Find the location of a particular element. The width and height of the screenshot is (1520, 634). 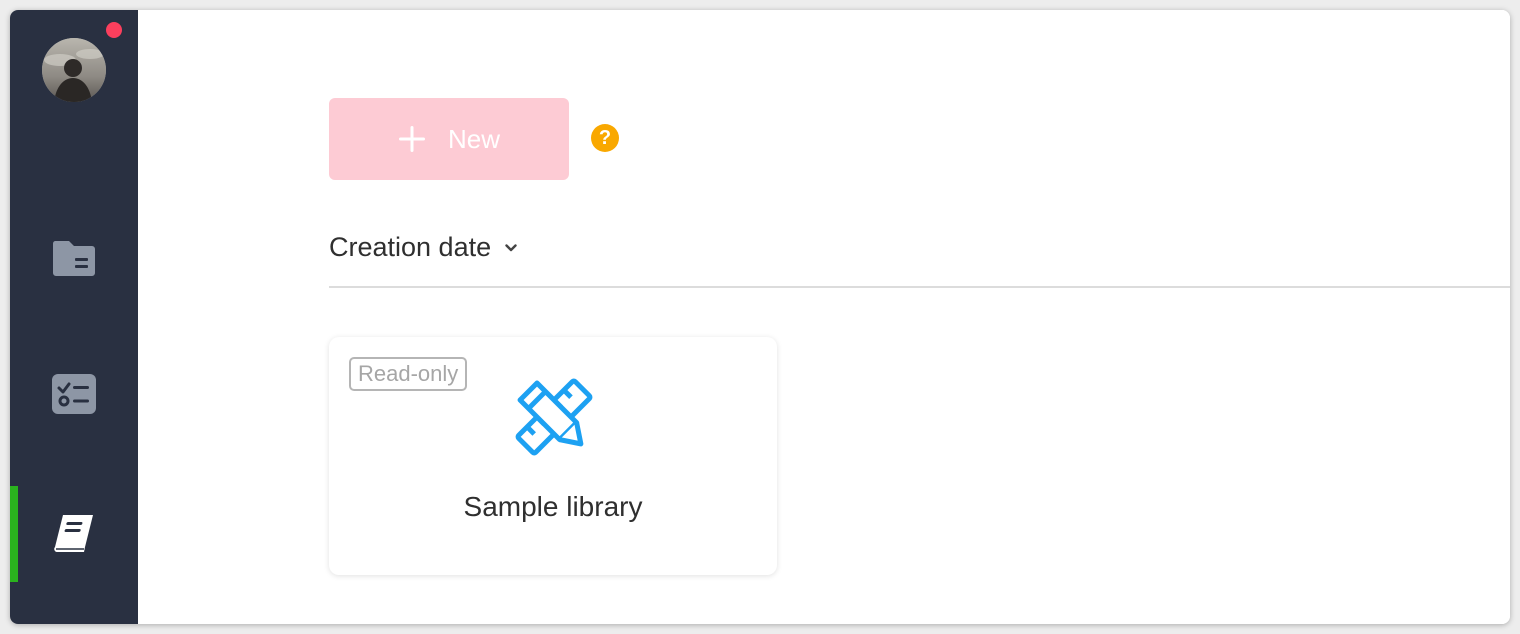

new-button: New is located at coordinates (449, 139).